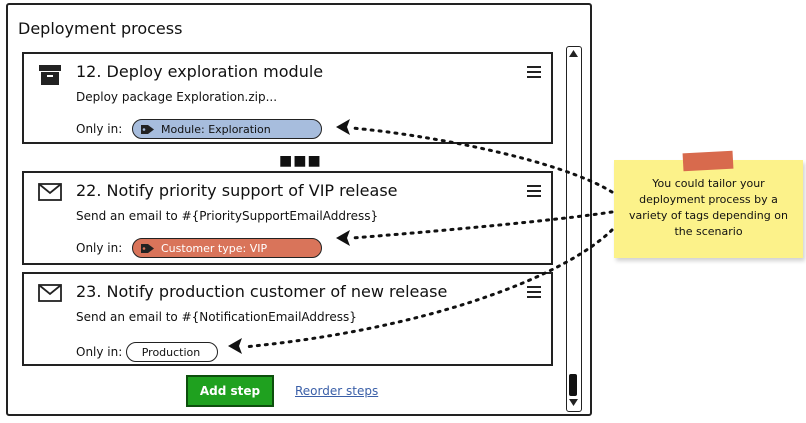 The image size is (806, 423). What do you see at coordinates (336, 391) in the screenshot?
I see `reorder-steps-link: Reorder steps` at bounding box center [336, 391].